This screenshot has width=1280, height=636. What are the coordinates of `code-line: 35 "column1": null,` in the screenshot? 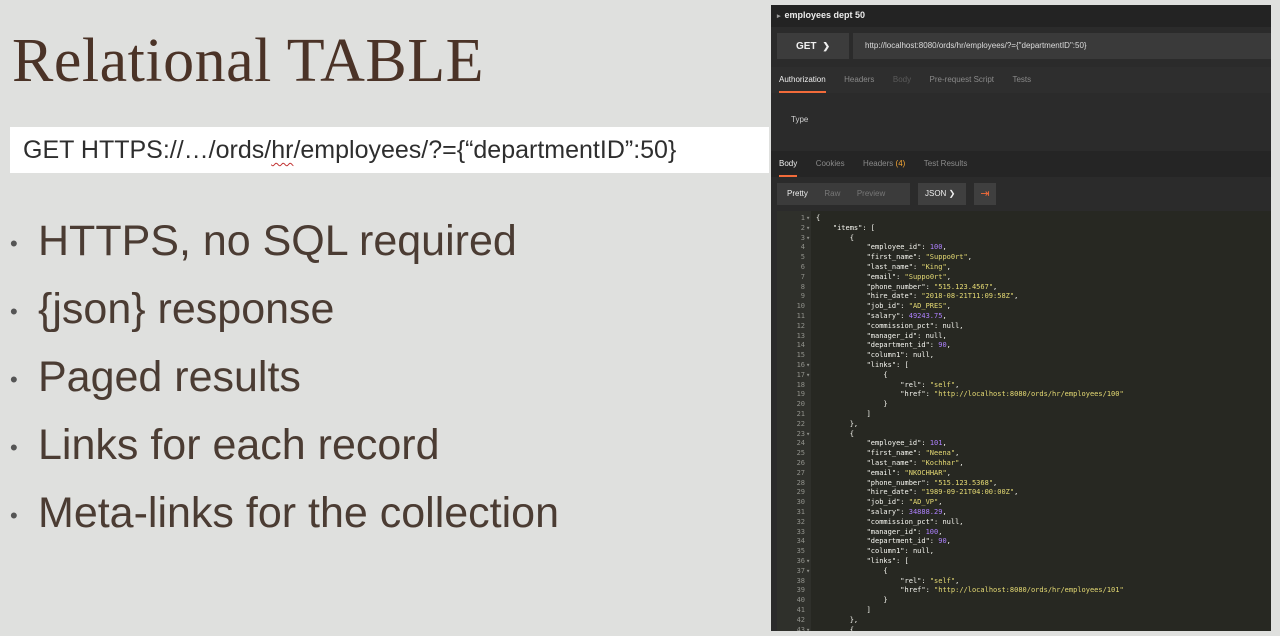 It's located at (1024, 552).